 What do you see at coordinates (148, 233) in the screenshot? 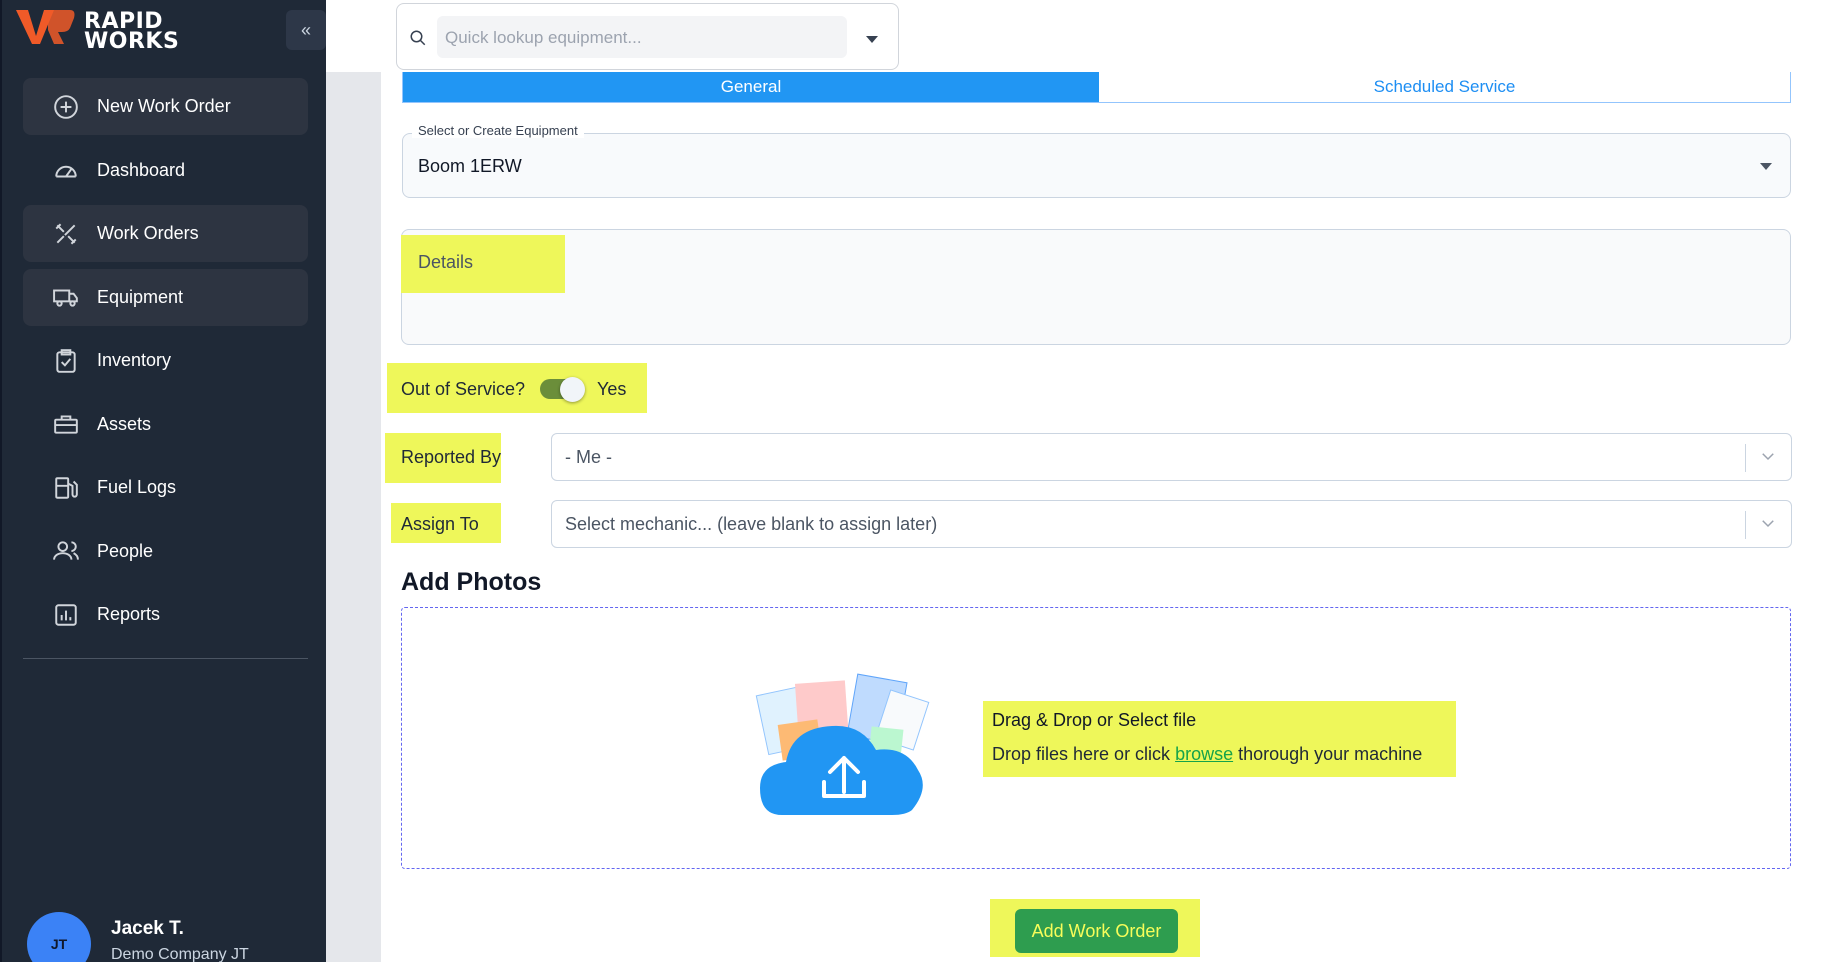
I see `sidebar-item-label: Work Orders` at bounding box center [148, 233].